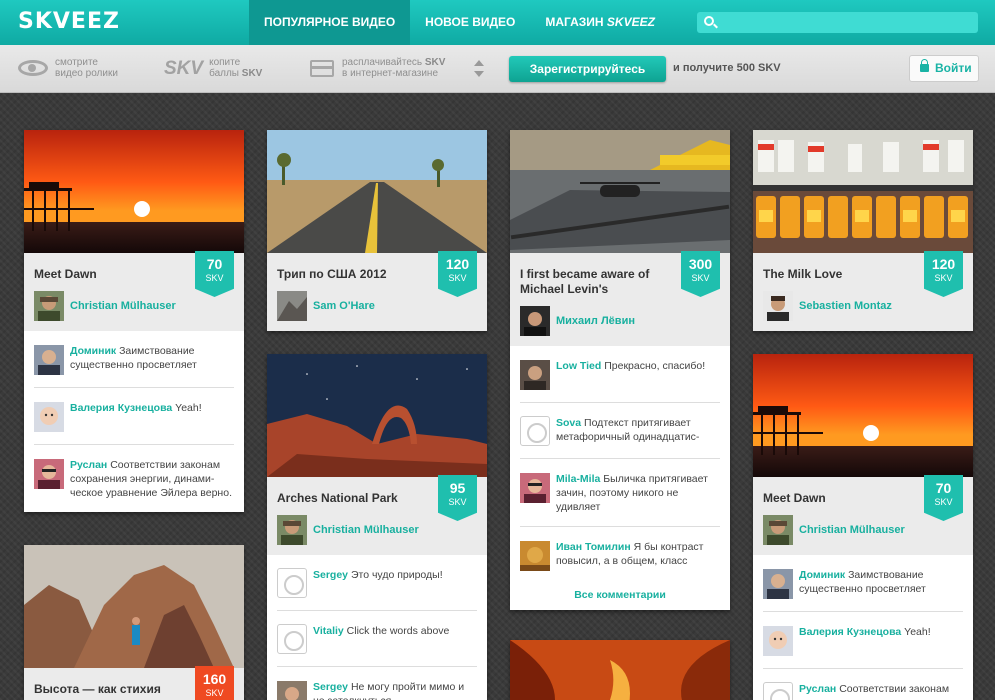 The height and width of the screenshot is (700, 995). What do you see at coordinates (838, 274) in the screenshot?
I see `video-title: The Milk Love` at bounding box center [838, 274].